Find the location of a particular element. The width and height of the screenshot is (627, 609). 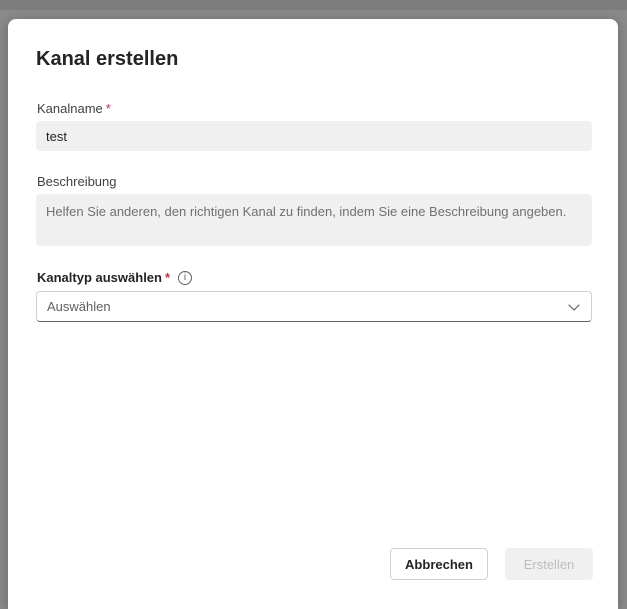

chevron-down-icon is located at coordinates (574, 307).